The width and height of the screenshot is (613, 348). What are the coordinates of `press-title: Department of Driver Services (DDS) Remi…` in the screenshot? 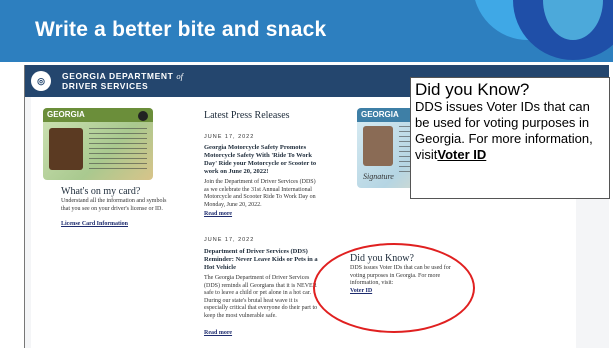 It's located at (263, 260).